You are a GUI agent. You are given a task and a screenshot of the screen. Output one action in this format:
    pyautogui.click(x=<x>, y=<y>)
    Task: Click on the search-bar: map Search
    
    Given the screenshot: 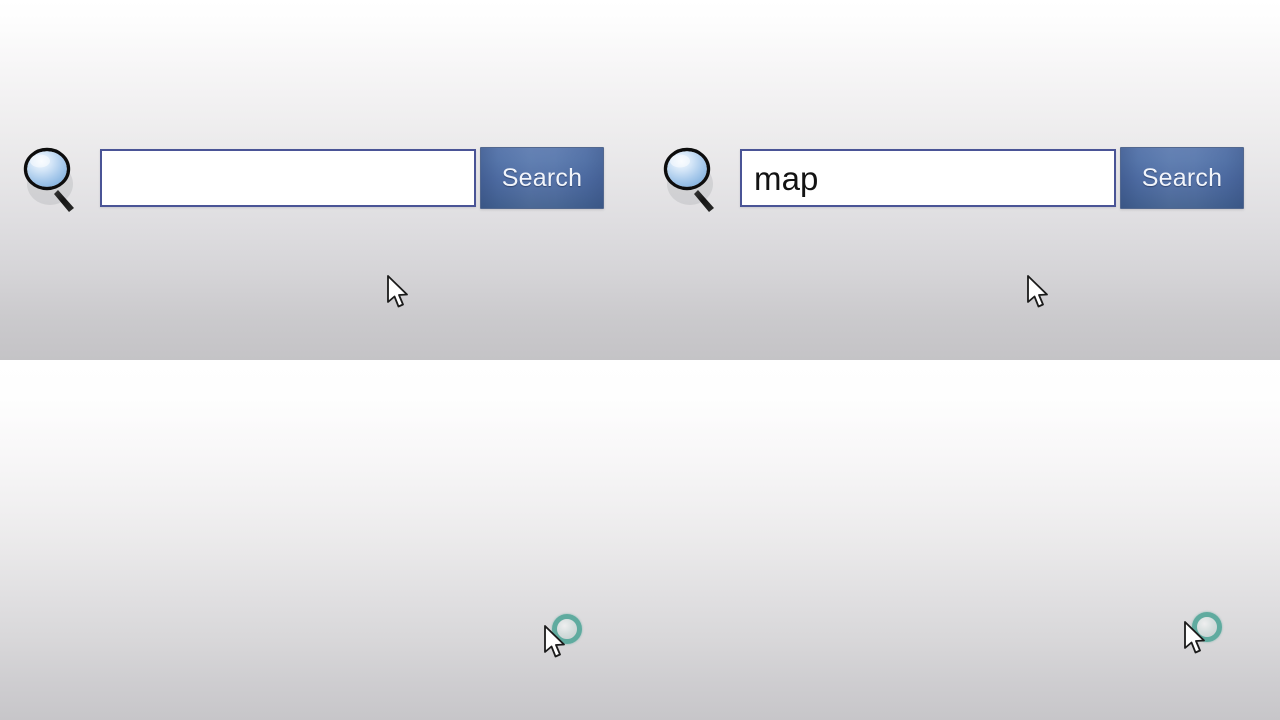 What is the action you would take?
    pyautogui.click(x=953, y=178)
    